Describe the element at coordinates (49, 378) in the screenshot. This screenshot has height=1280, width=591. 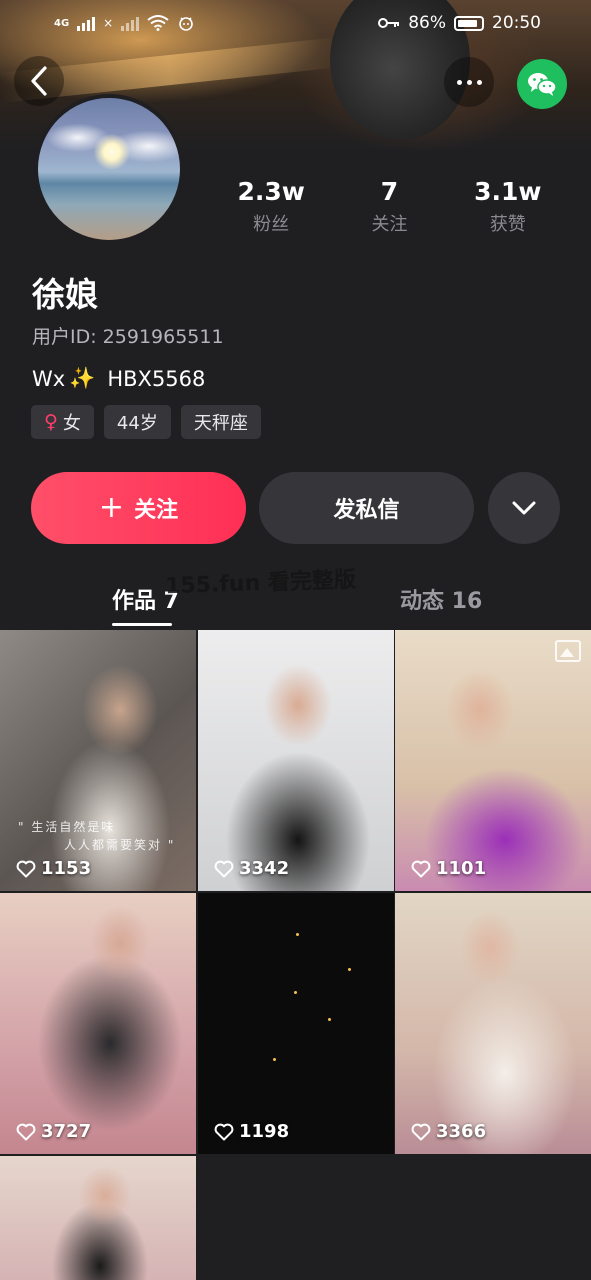
I see `bio-prefix: Wx` at that location.